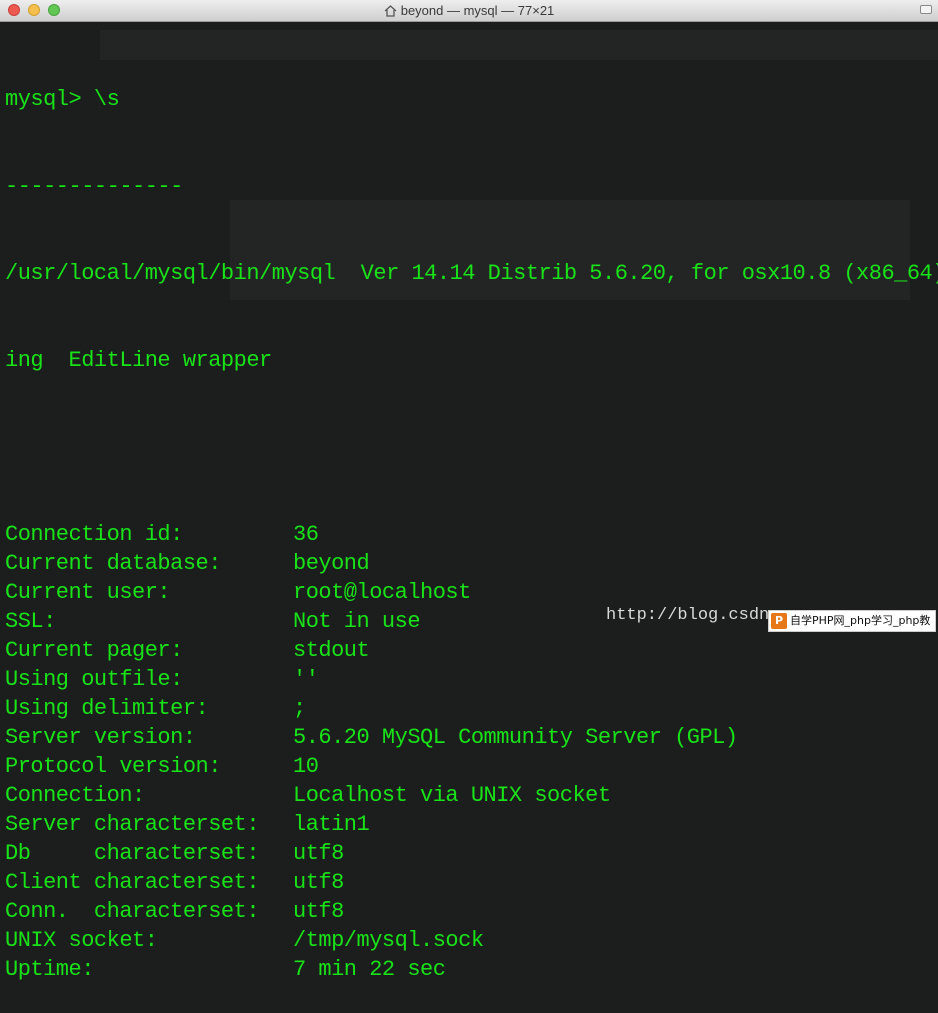  What do you see at coordinates (94, 679) in the screenshot?
I see `status-label: Using outfile:` at bounding box center [94, 679].